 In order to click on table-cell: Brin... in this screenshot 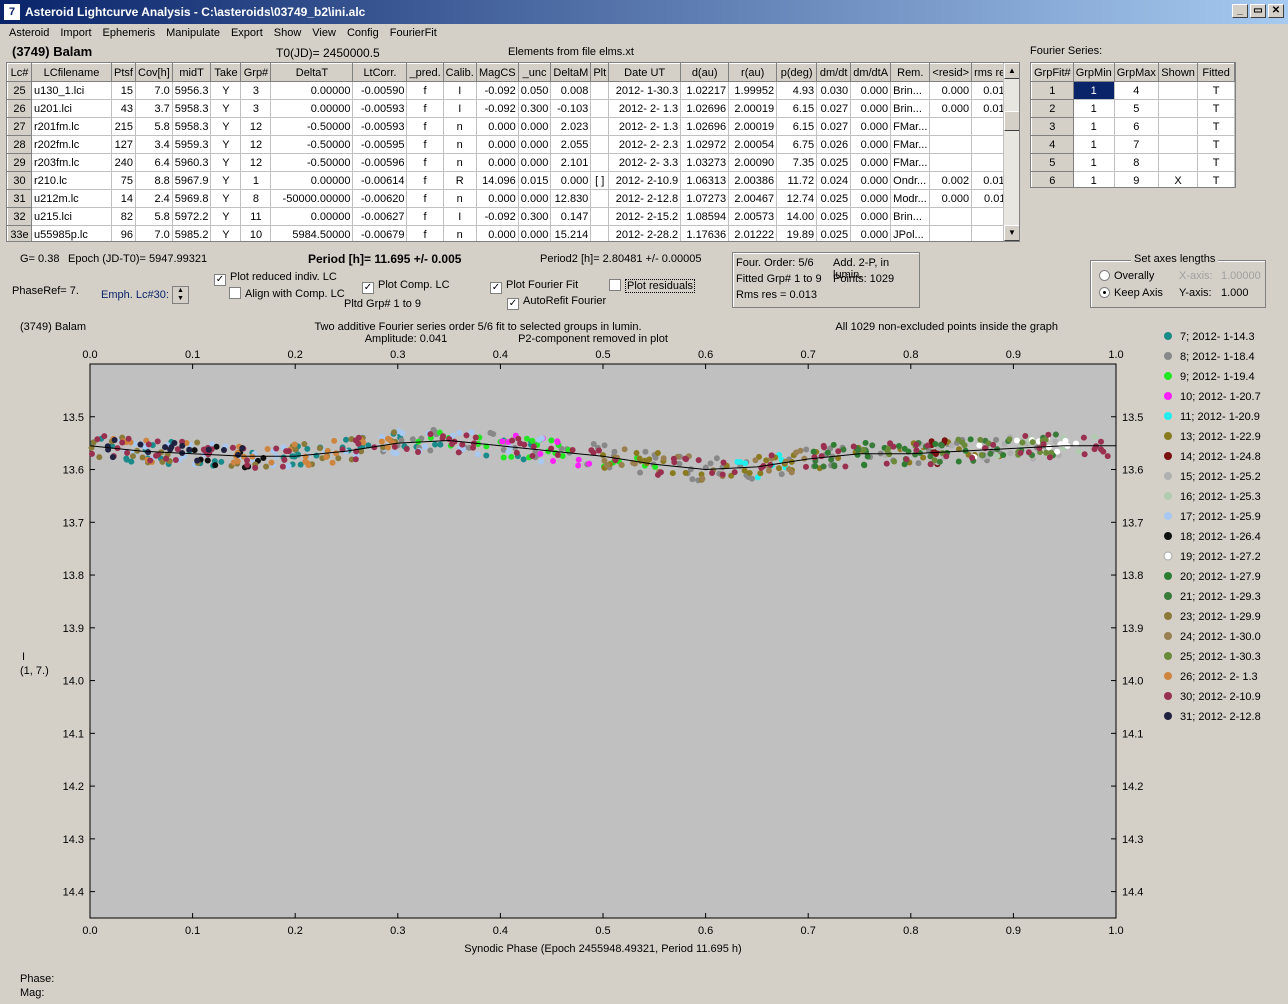, I will do `click(910, 108)`.